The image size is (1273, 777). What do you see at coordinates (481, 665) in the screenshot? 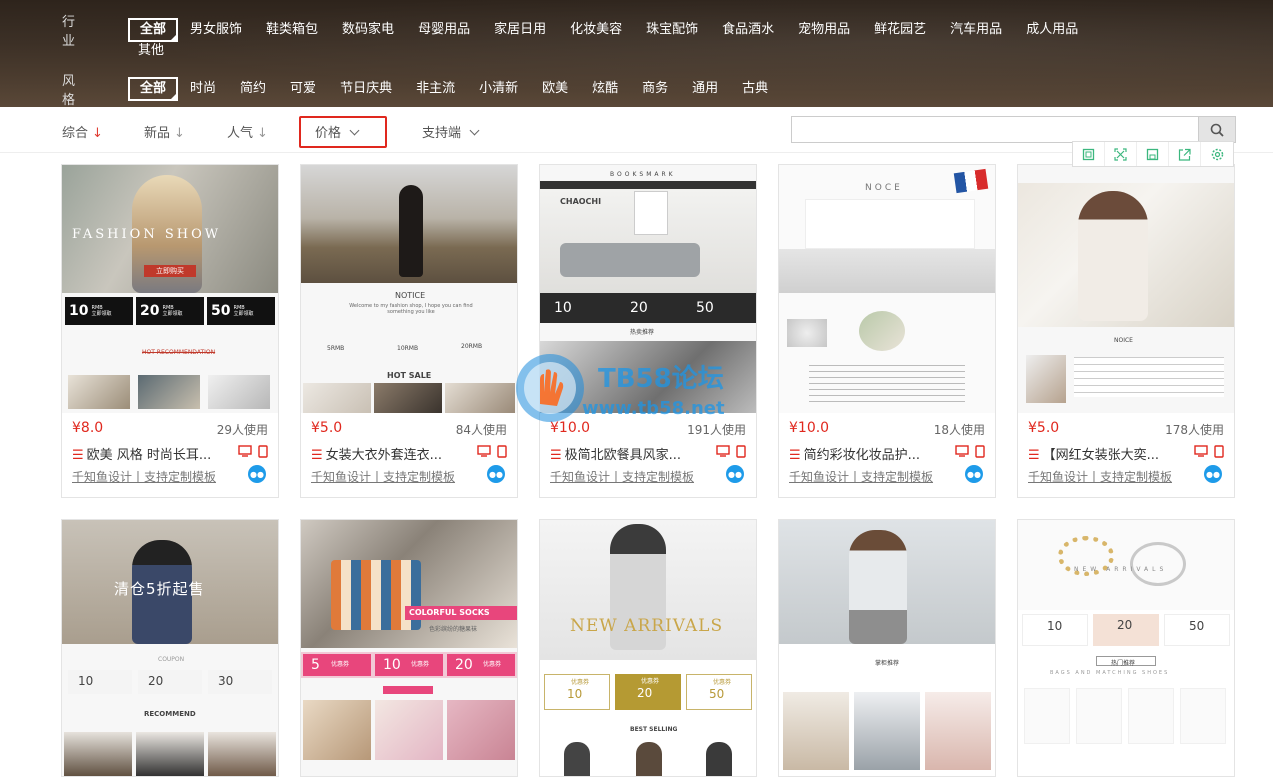
I see `coupon: 20 优惠券` at bounding box center [481, 665].